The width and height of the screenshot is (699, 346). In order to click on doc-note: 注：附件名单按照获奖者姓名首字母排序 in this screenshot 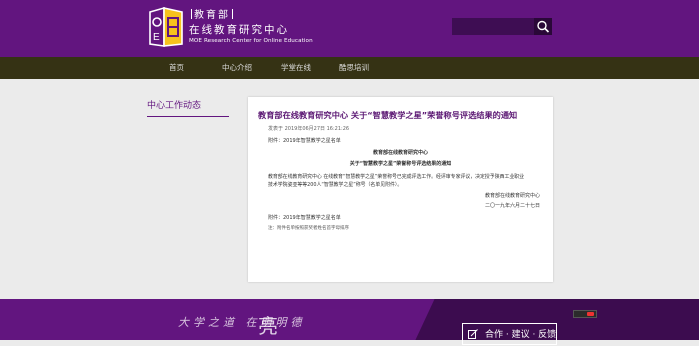, I will do `click(308, 228)`.